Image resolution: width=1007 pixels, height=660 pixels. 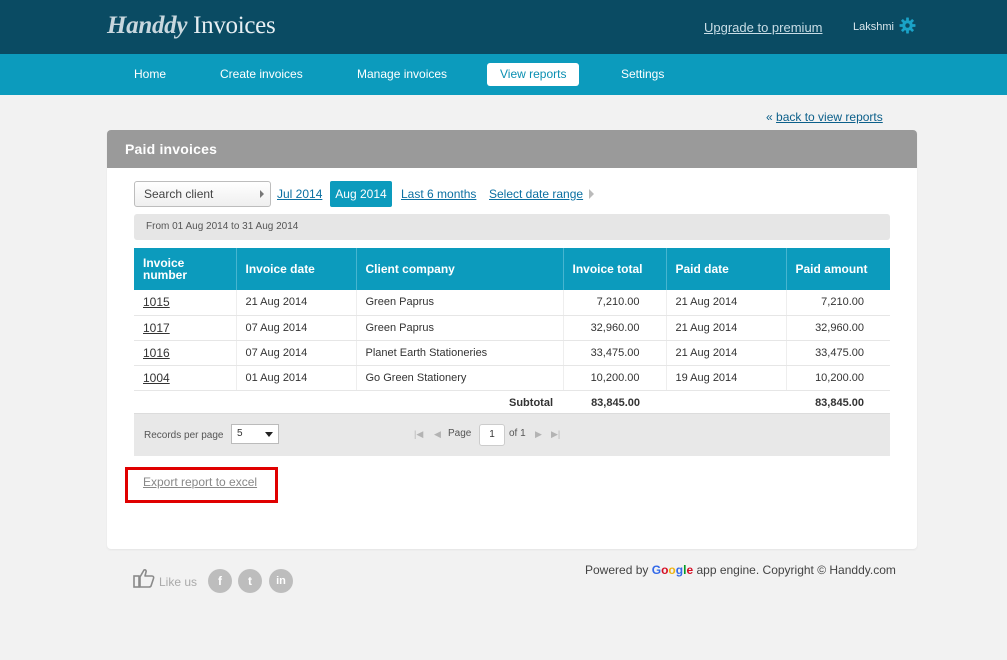 I want to click on records-per-page-label: Records per page, so click(x=184, y=435).